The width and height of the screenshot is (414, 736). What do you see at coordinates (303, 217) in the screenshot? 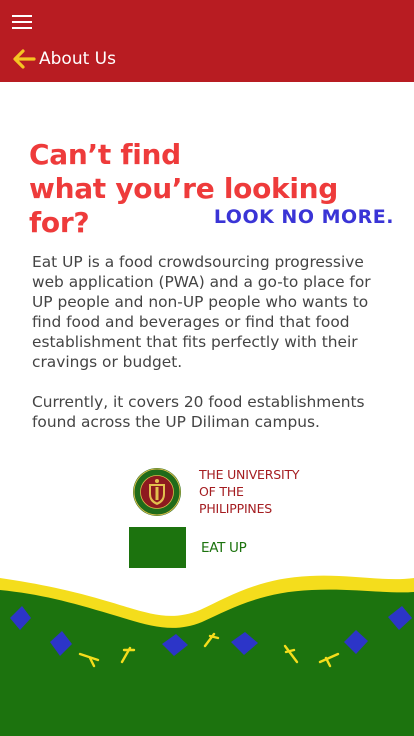
I see `hero-subhead: LOOK NO MORE.` at bounding box center [303, 217].